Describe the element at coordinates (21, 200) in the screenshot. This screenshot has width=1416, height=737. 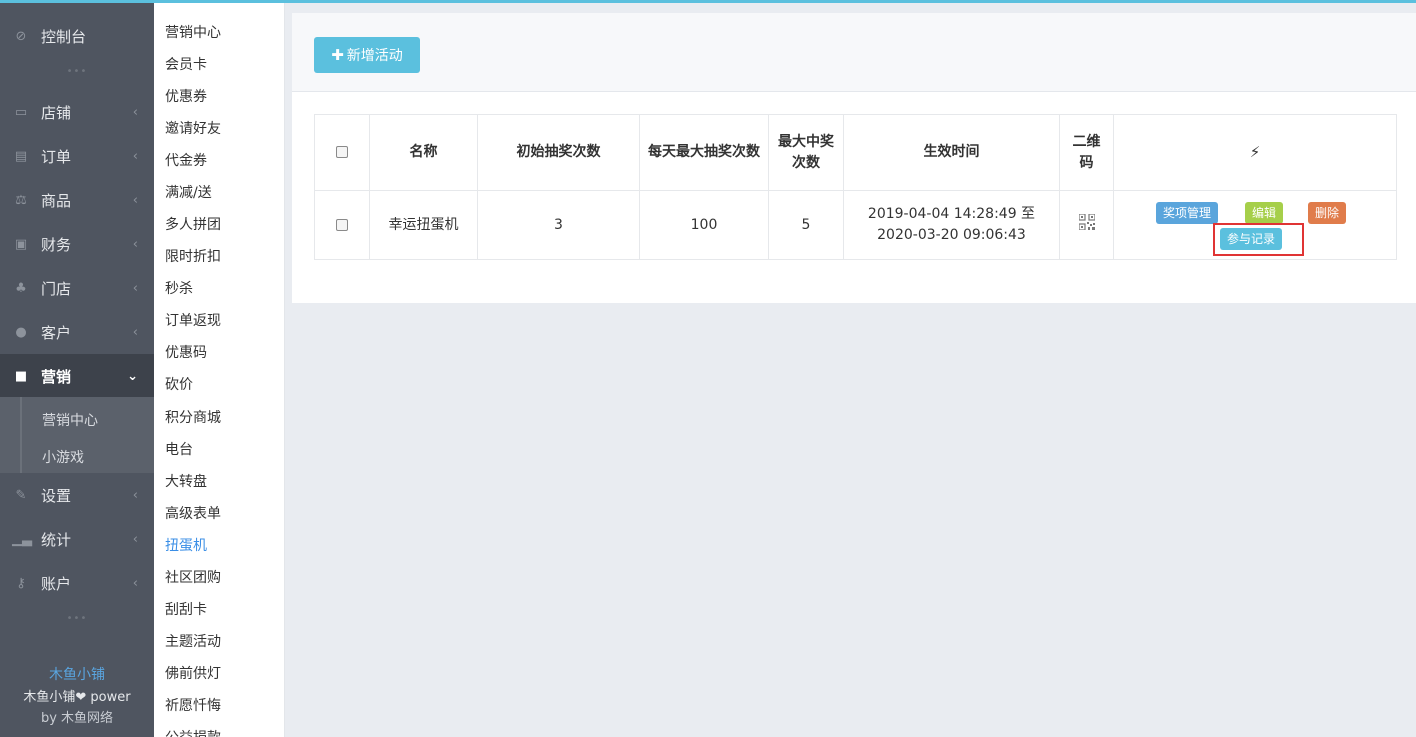
I see `scale-icon: ⚖` at that location.